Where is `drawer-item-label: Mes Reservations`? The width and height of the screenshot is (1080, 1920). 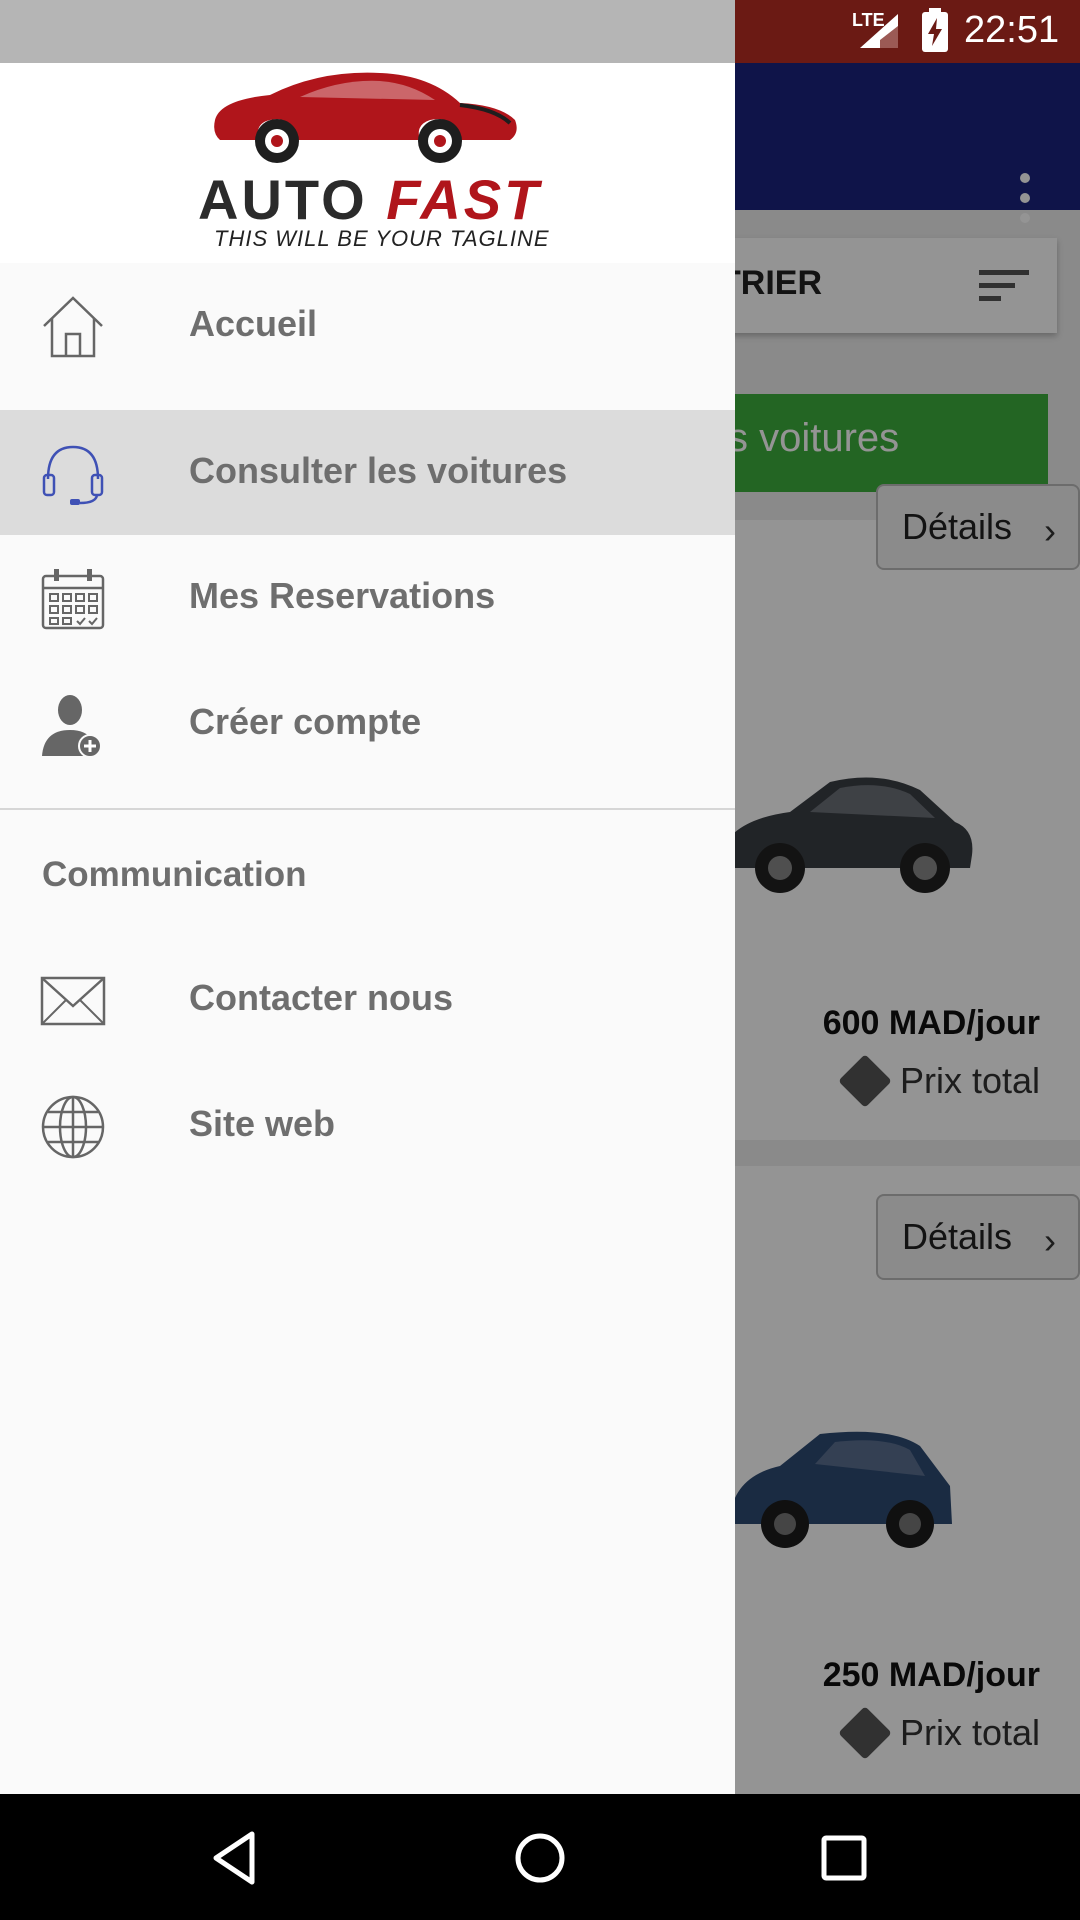 drawer-item-label: Mes Reservations is located at coordinates (342, 595).